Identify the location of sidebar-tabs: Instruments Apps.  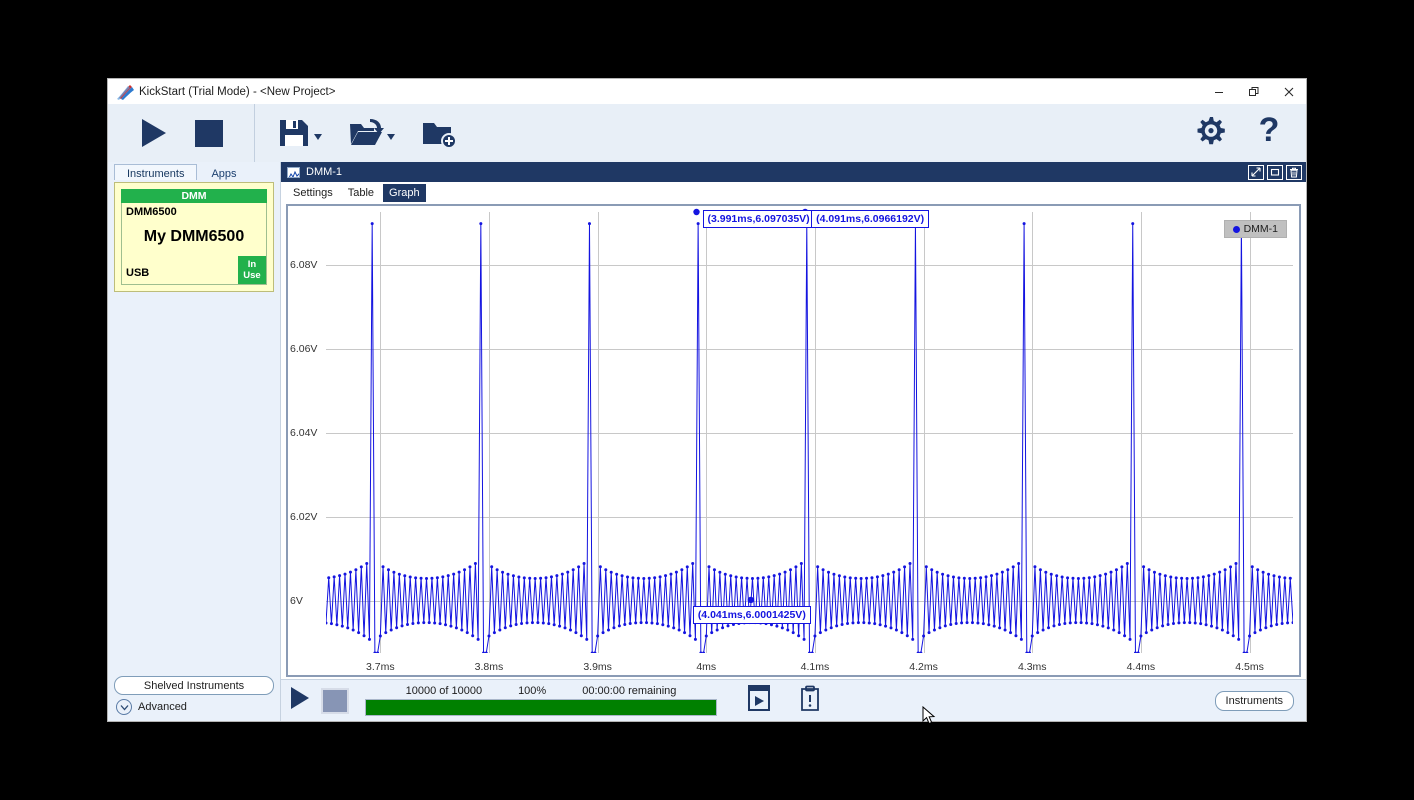
(194, 171).